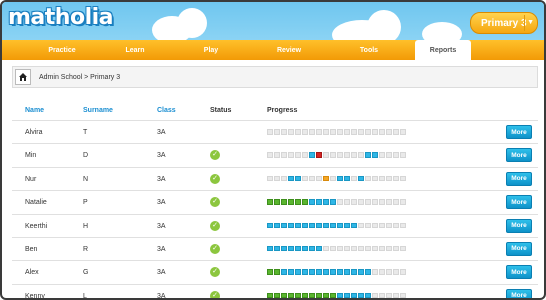 The width and height of the screenshot is (546, 300). I want to click on nav-reports: Reports, so click(443, 50).